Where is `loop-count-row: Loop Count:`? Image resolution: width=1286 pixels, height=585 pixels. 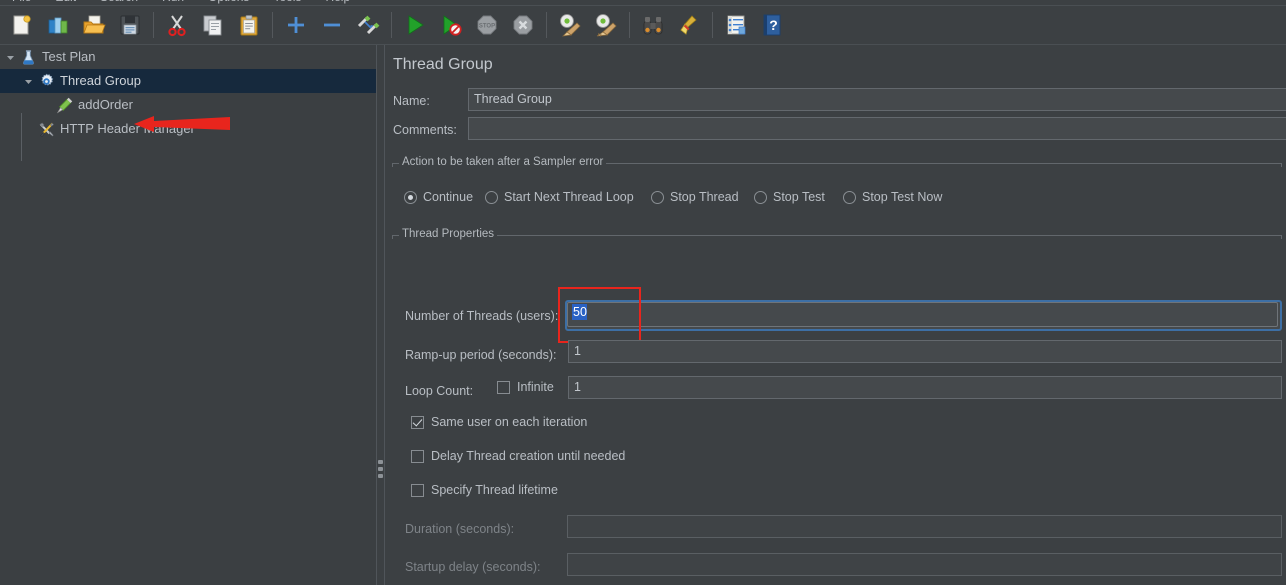 loop-count-row: Loop Count: is located at coordinates (439, 391).